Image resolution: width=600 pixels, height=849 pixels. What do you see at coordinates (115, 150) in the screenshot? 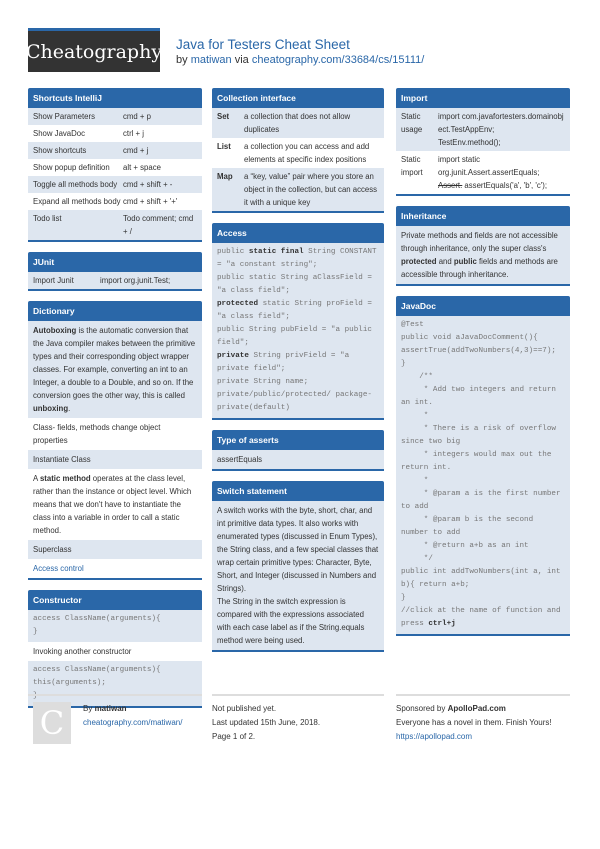
I see `table-row: Show shortcuts cmd + j` at bounding box center [115, 150].